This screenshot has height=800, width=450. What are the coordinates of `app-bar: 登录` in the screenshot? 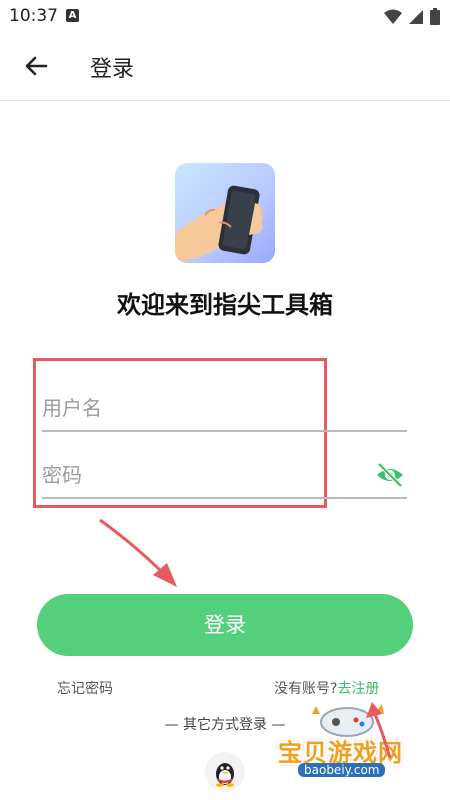 It's located at (225, 66).